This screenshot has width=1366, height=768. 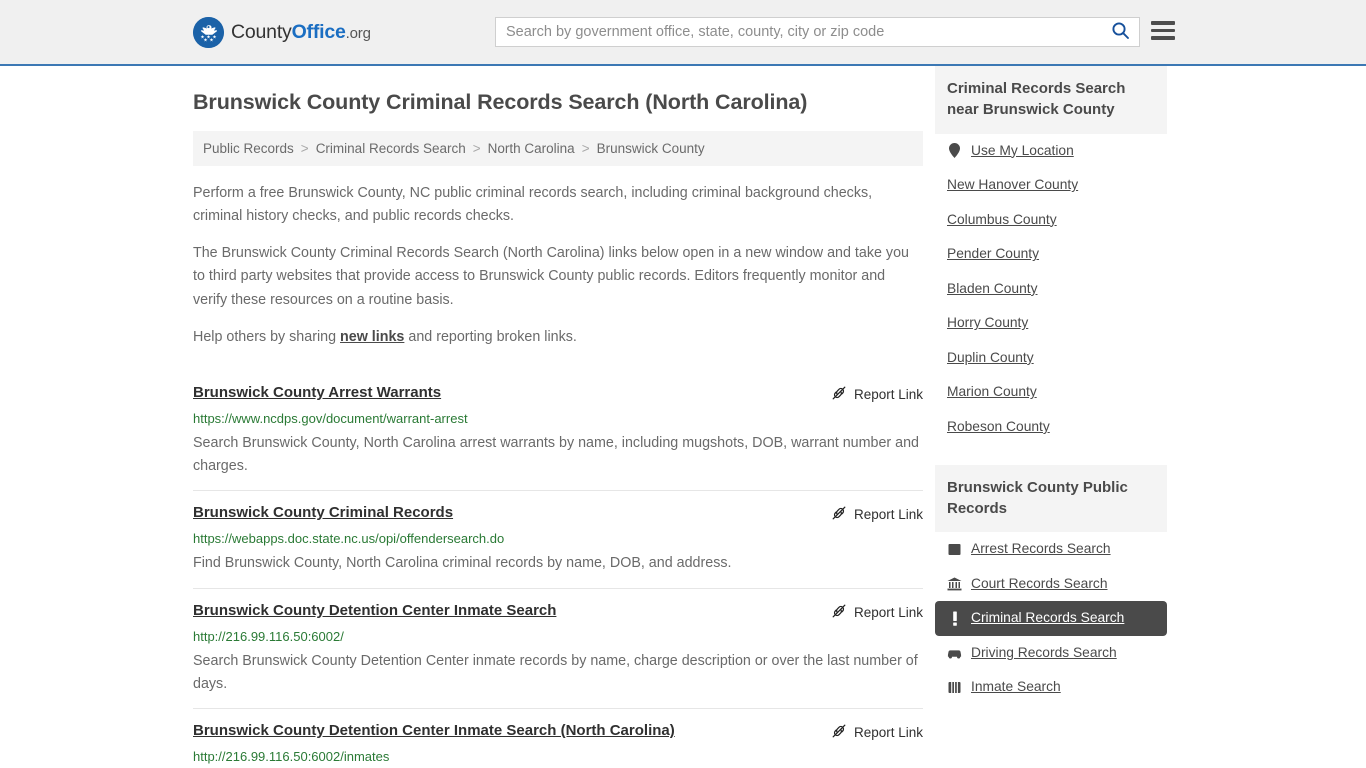 I want to click on sidebar-item-inmate-search: Inmate Search, so click(x=1051, y=687).